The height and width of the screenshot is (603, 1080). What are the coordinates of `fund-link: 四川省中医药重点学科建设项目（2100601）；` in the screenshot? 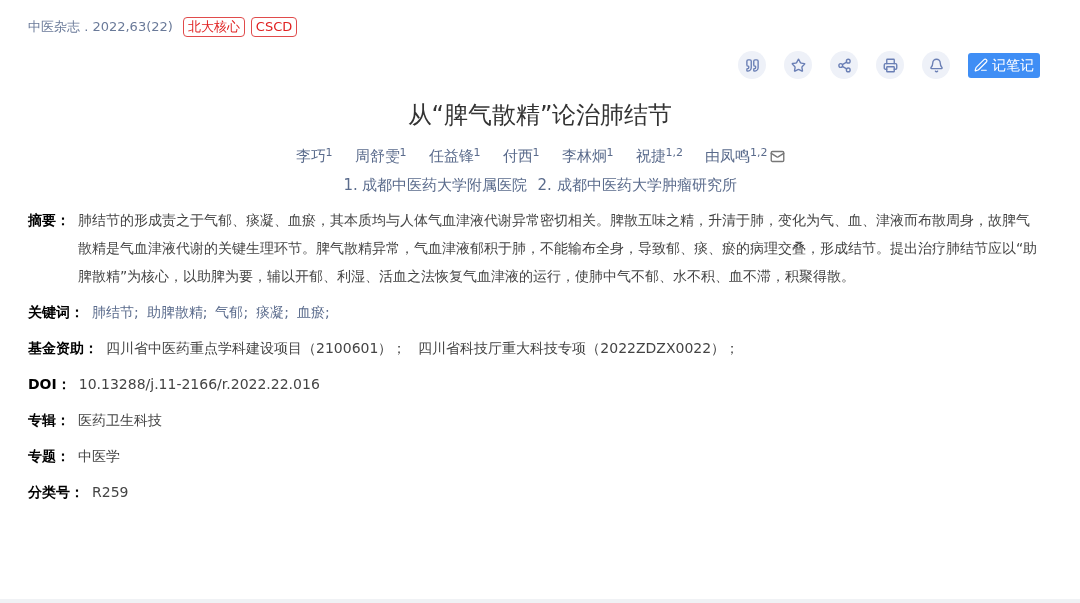 It's located at (256, 348).